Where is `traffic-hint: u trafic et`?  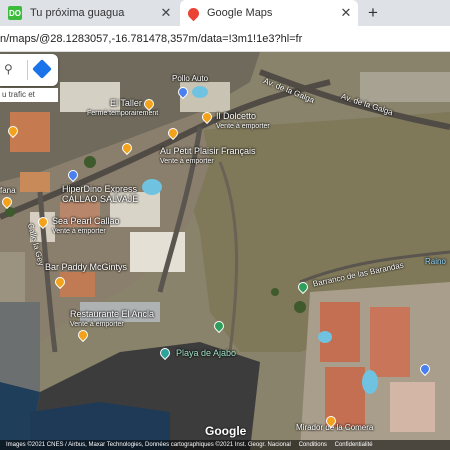
traffic-hint: u trafic et is located at coordinates (29, 95).